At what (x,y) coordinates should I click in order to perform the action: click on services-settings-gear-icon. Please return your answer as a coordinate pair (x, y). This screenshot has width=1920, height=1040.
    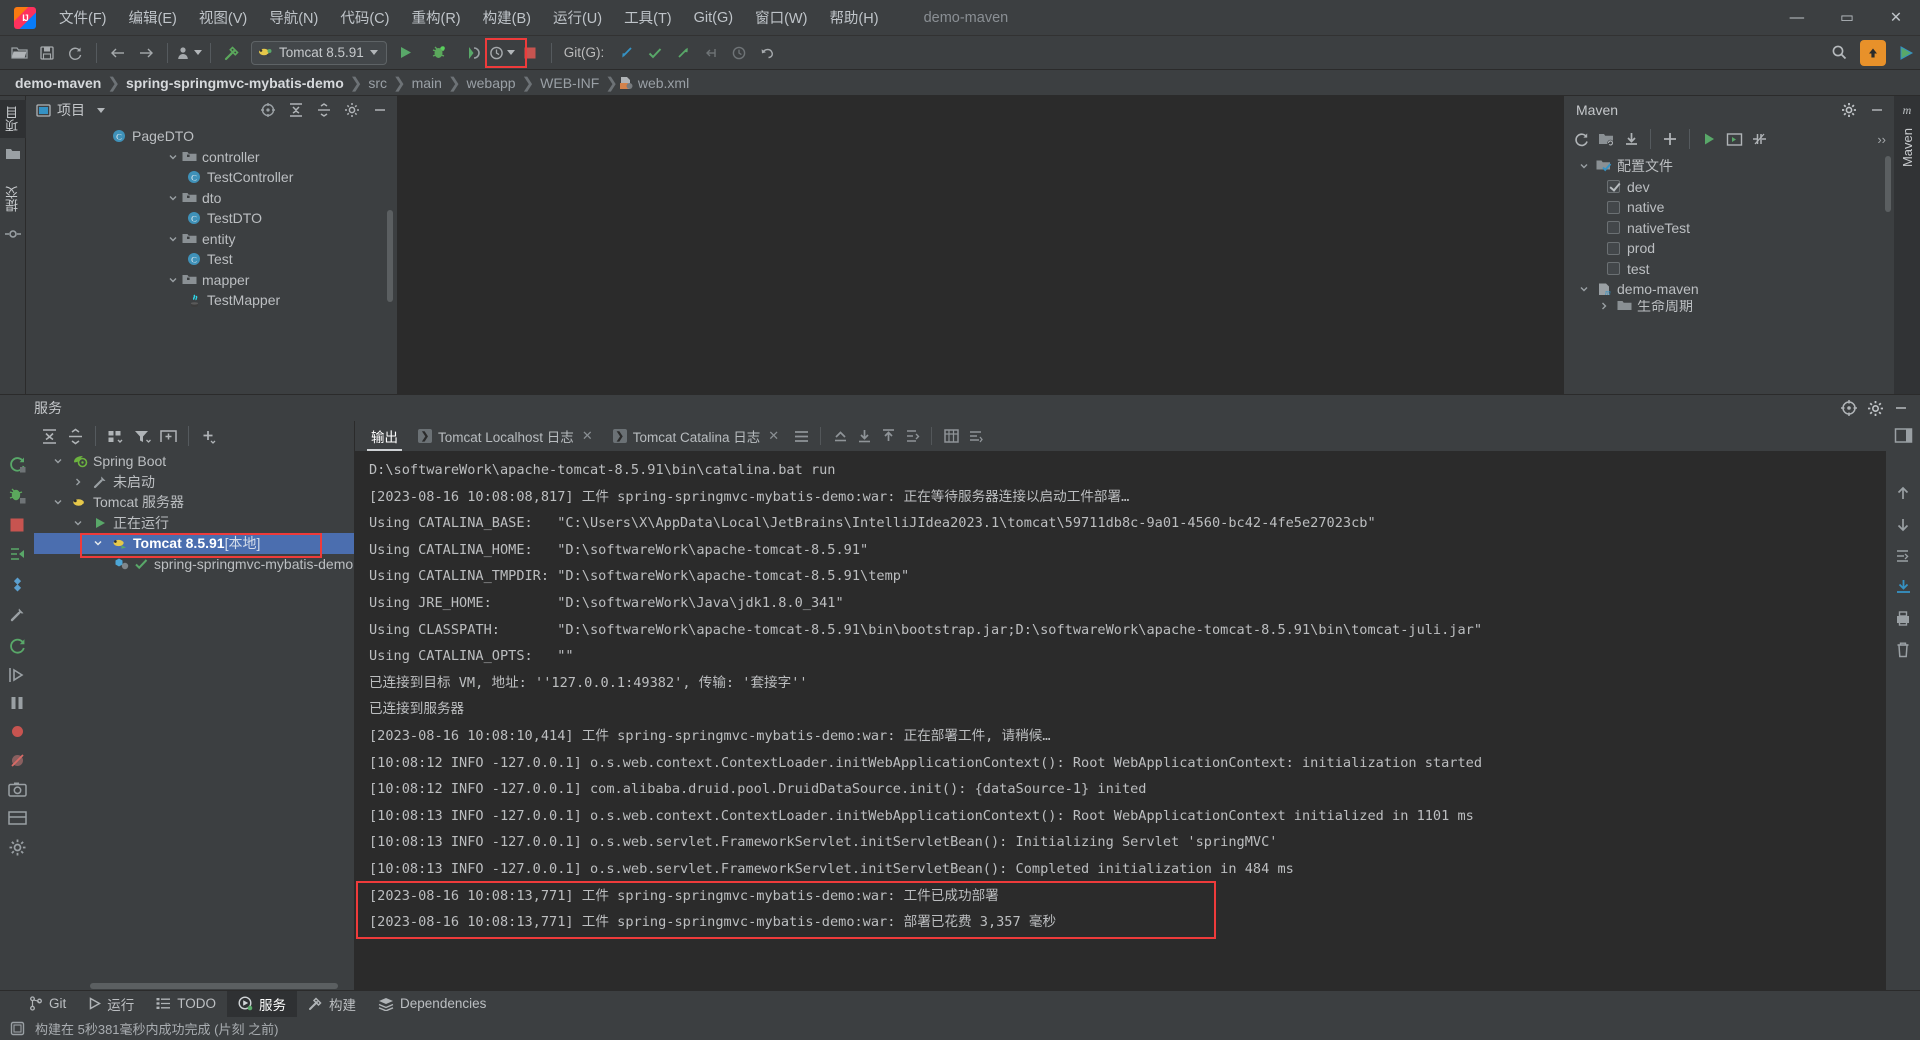
    Looking at the image, I should click on (1875, 408).